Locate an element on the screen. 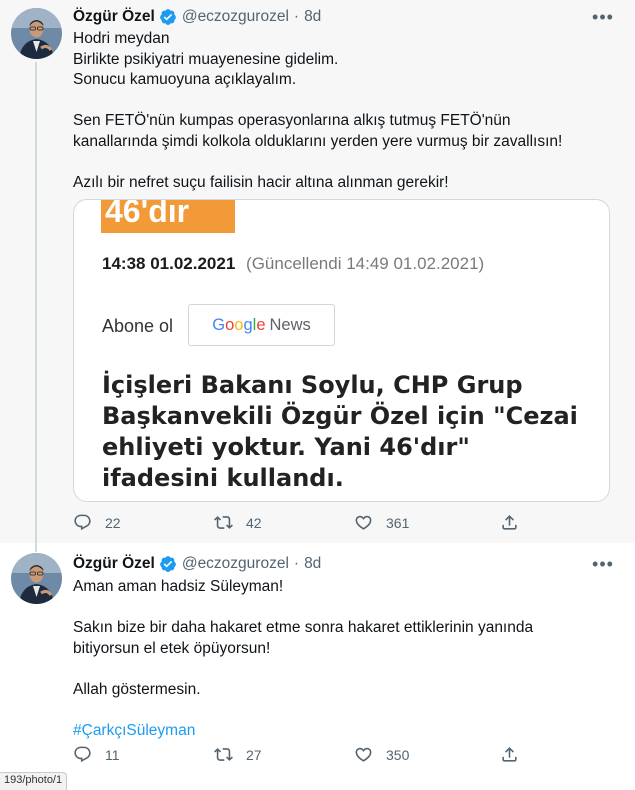 The image size is (635, 790). like-button: 350 is located at coordinates (381, 754).